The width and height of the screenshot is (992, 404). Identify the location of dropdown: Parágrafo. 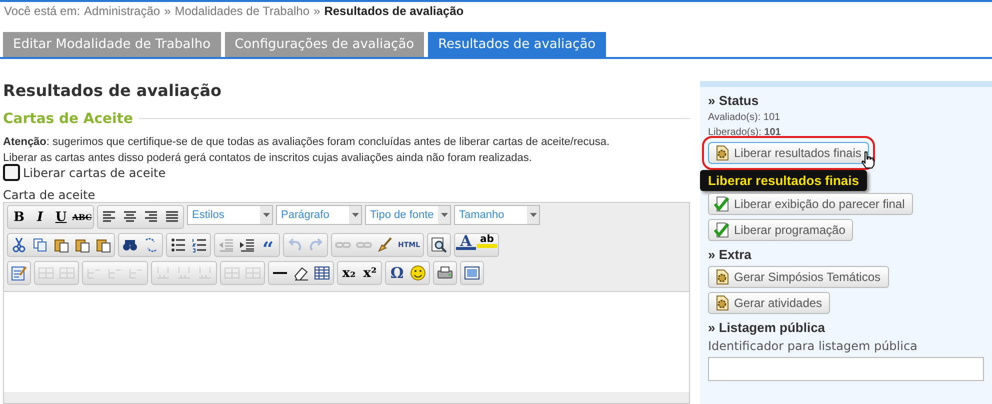
(319, 215).